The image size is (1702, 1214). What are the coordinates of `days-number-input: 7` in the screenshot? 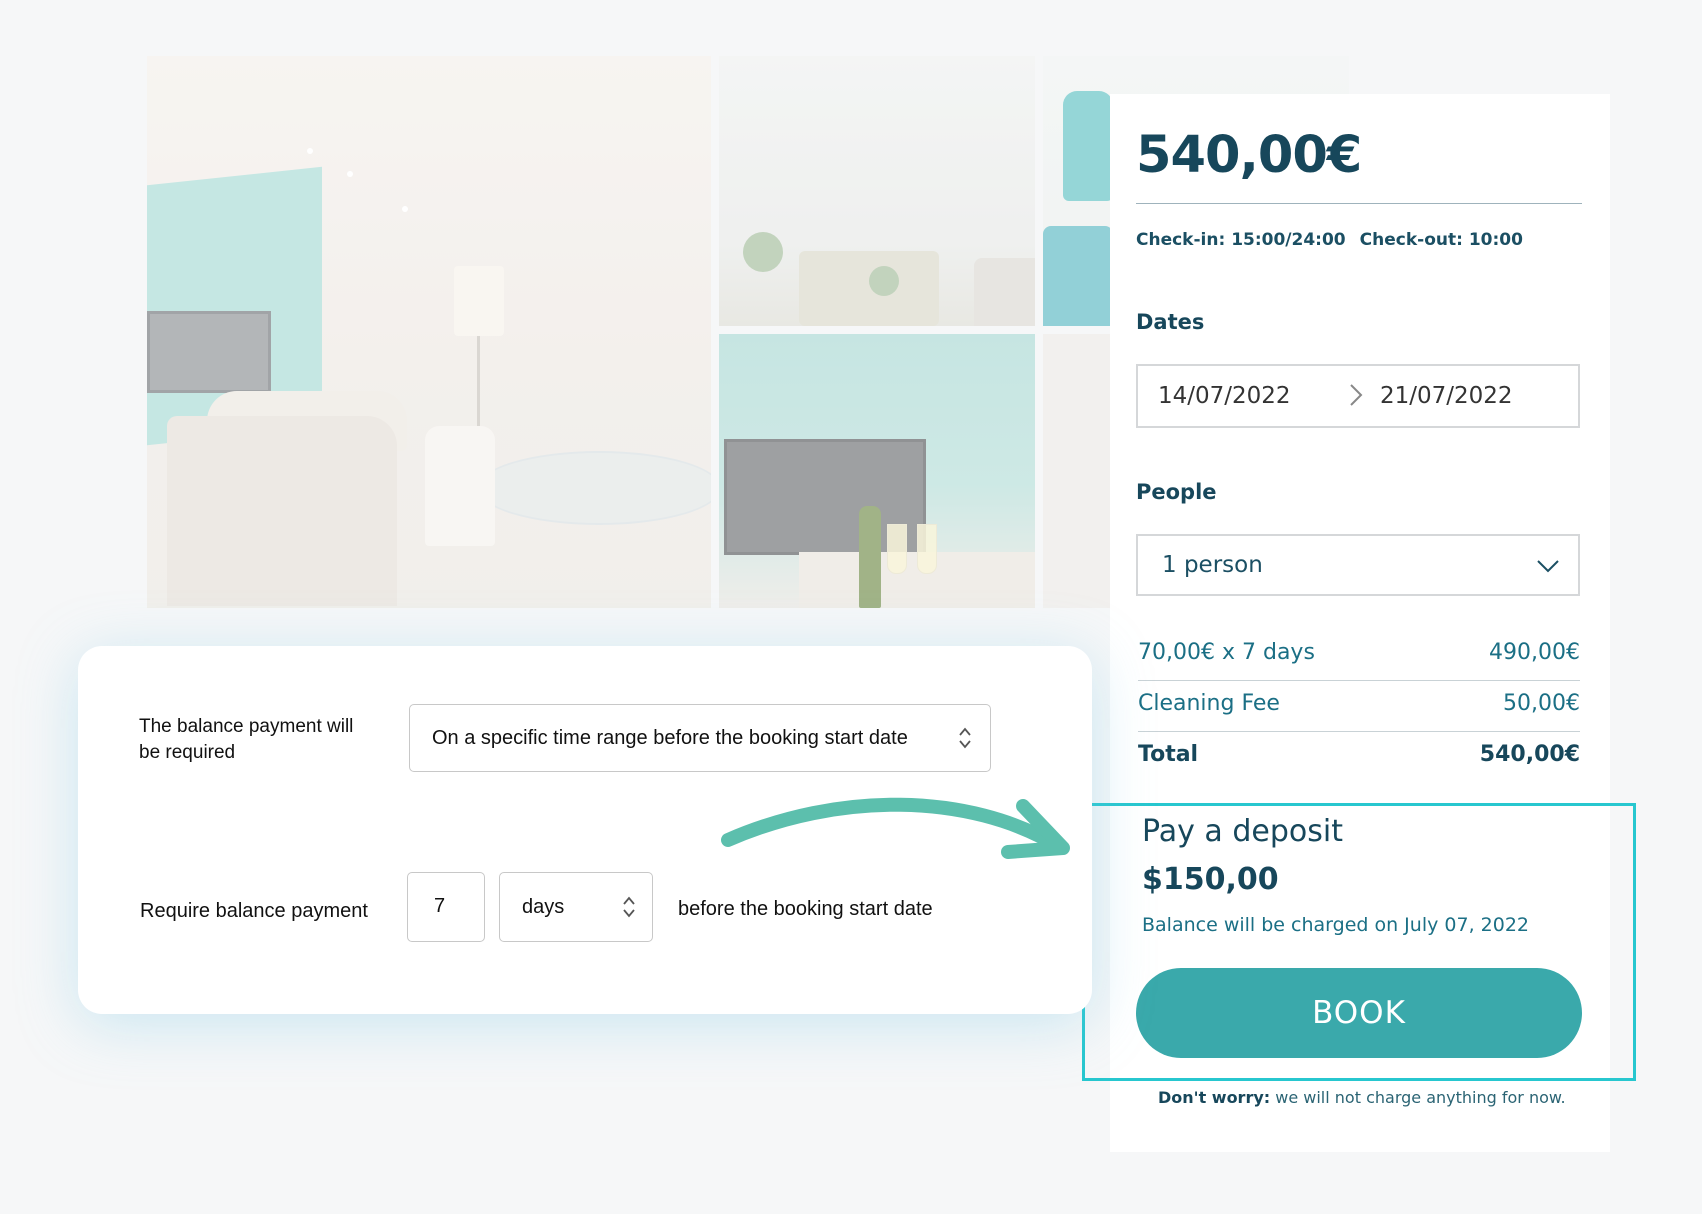 It's located at (446, 907).